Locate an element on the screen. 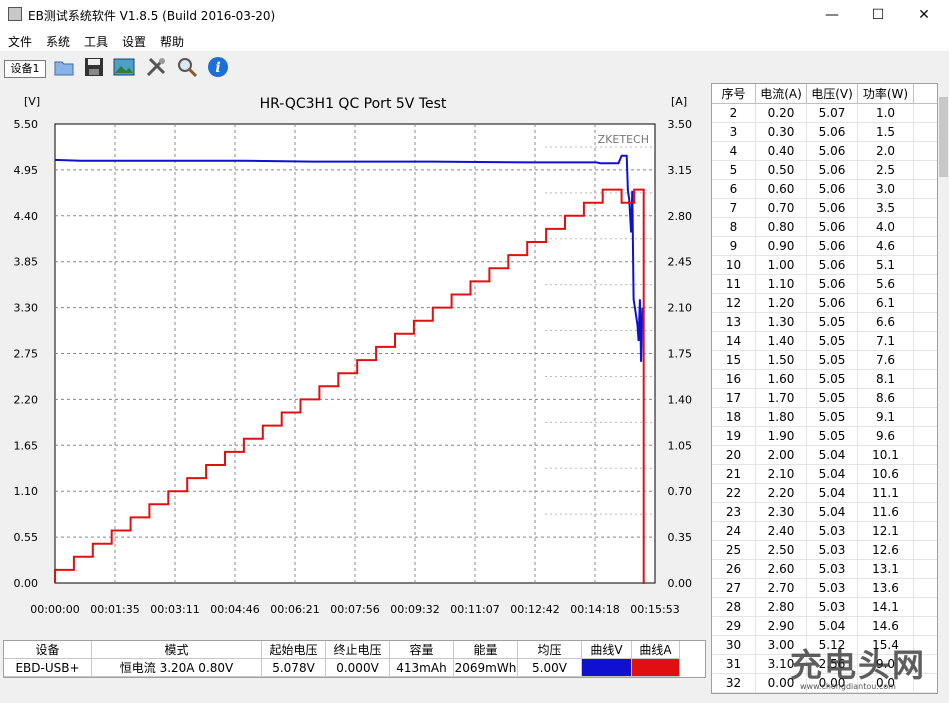 Image resolution: width=949 pixels, height=703 pixels. table-row: 19 1.90 5.05 9.6 is located at coordinates (824, 436).